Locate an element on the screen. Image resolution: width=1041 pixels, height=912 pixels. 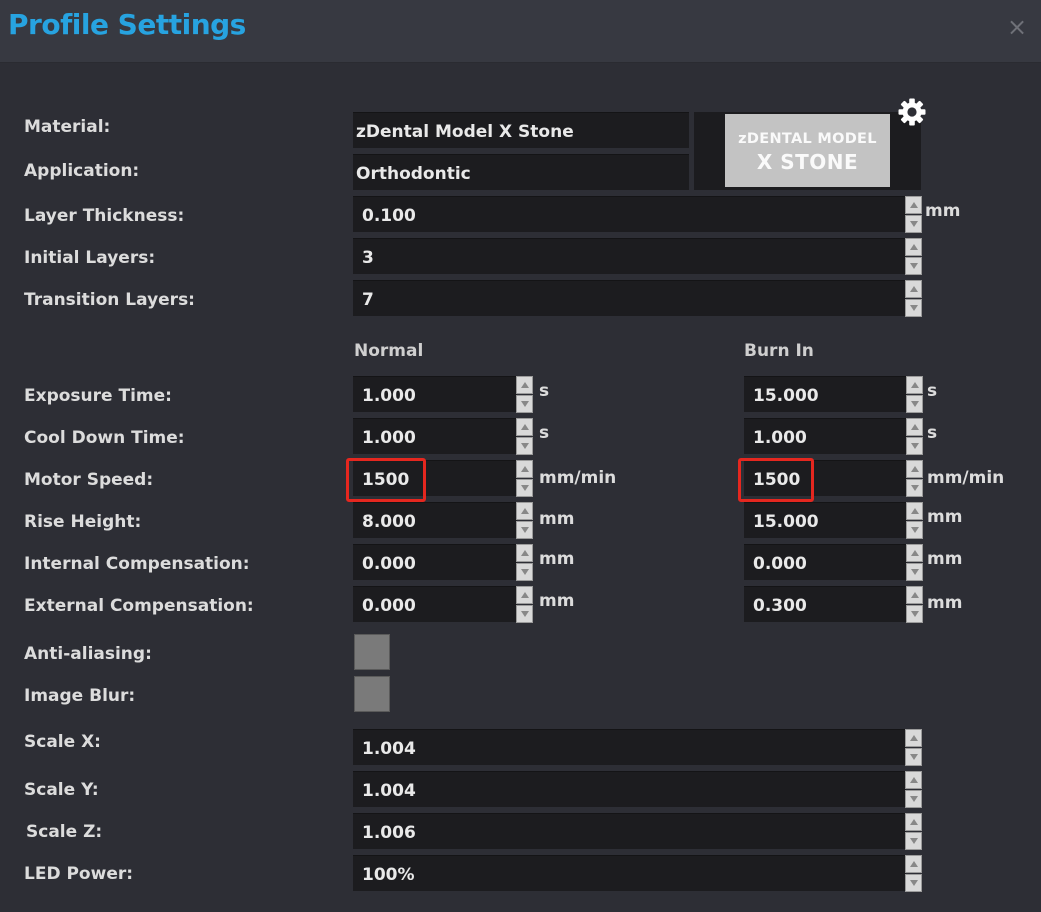
burn-in-rise-height-input is located at coordinates (825, 521).